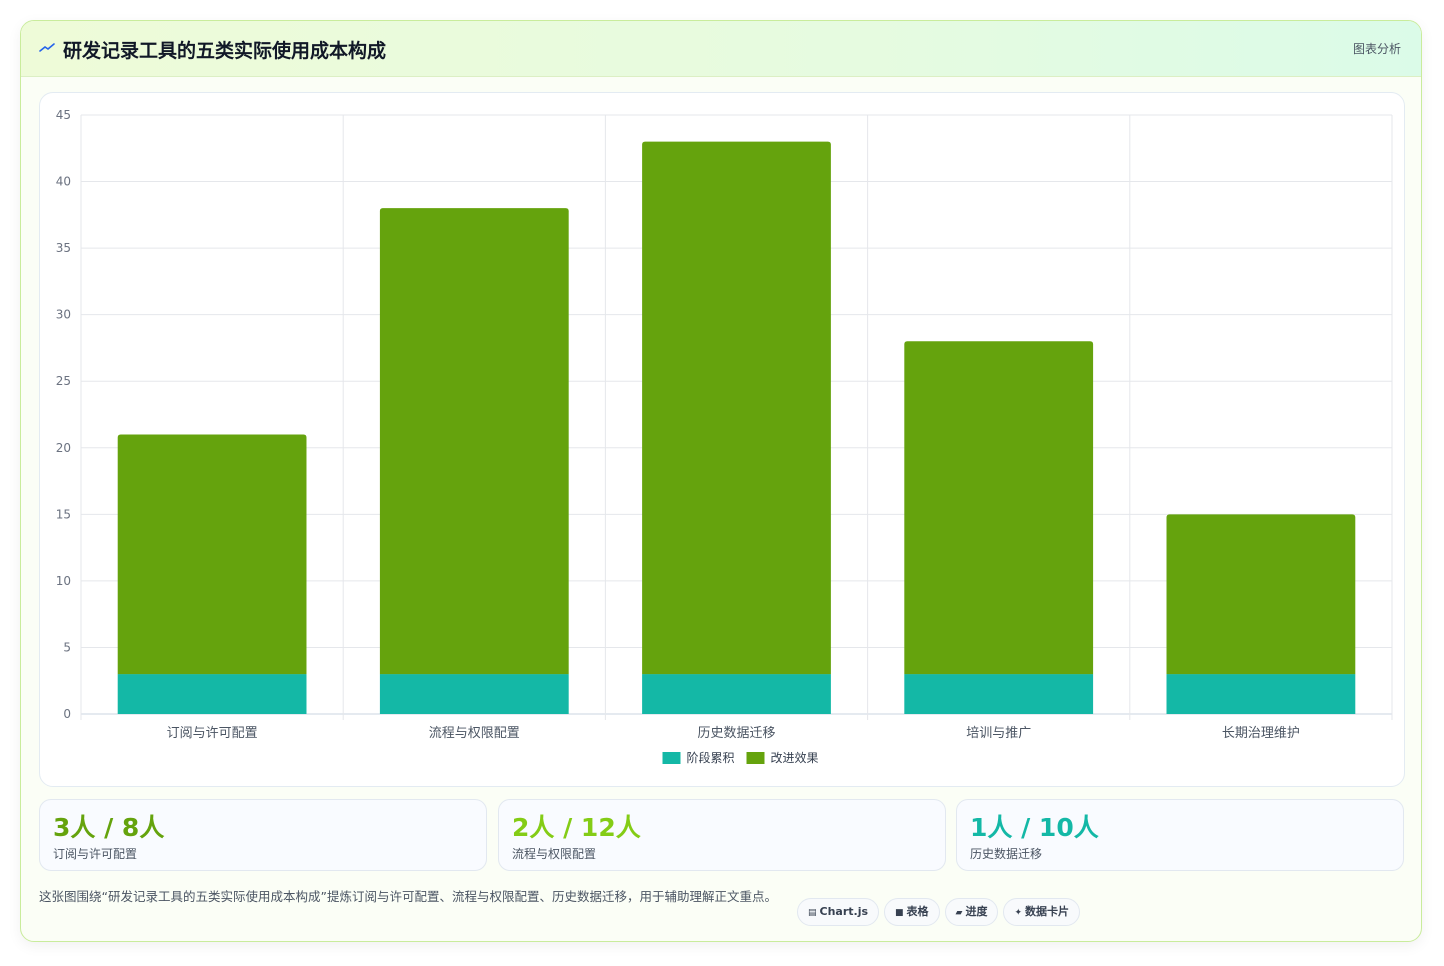 The image size is (1444, 966). I want to click on stat-card-1: 3人 / 8人 订阅与许可配置, so click(263, 835).